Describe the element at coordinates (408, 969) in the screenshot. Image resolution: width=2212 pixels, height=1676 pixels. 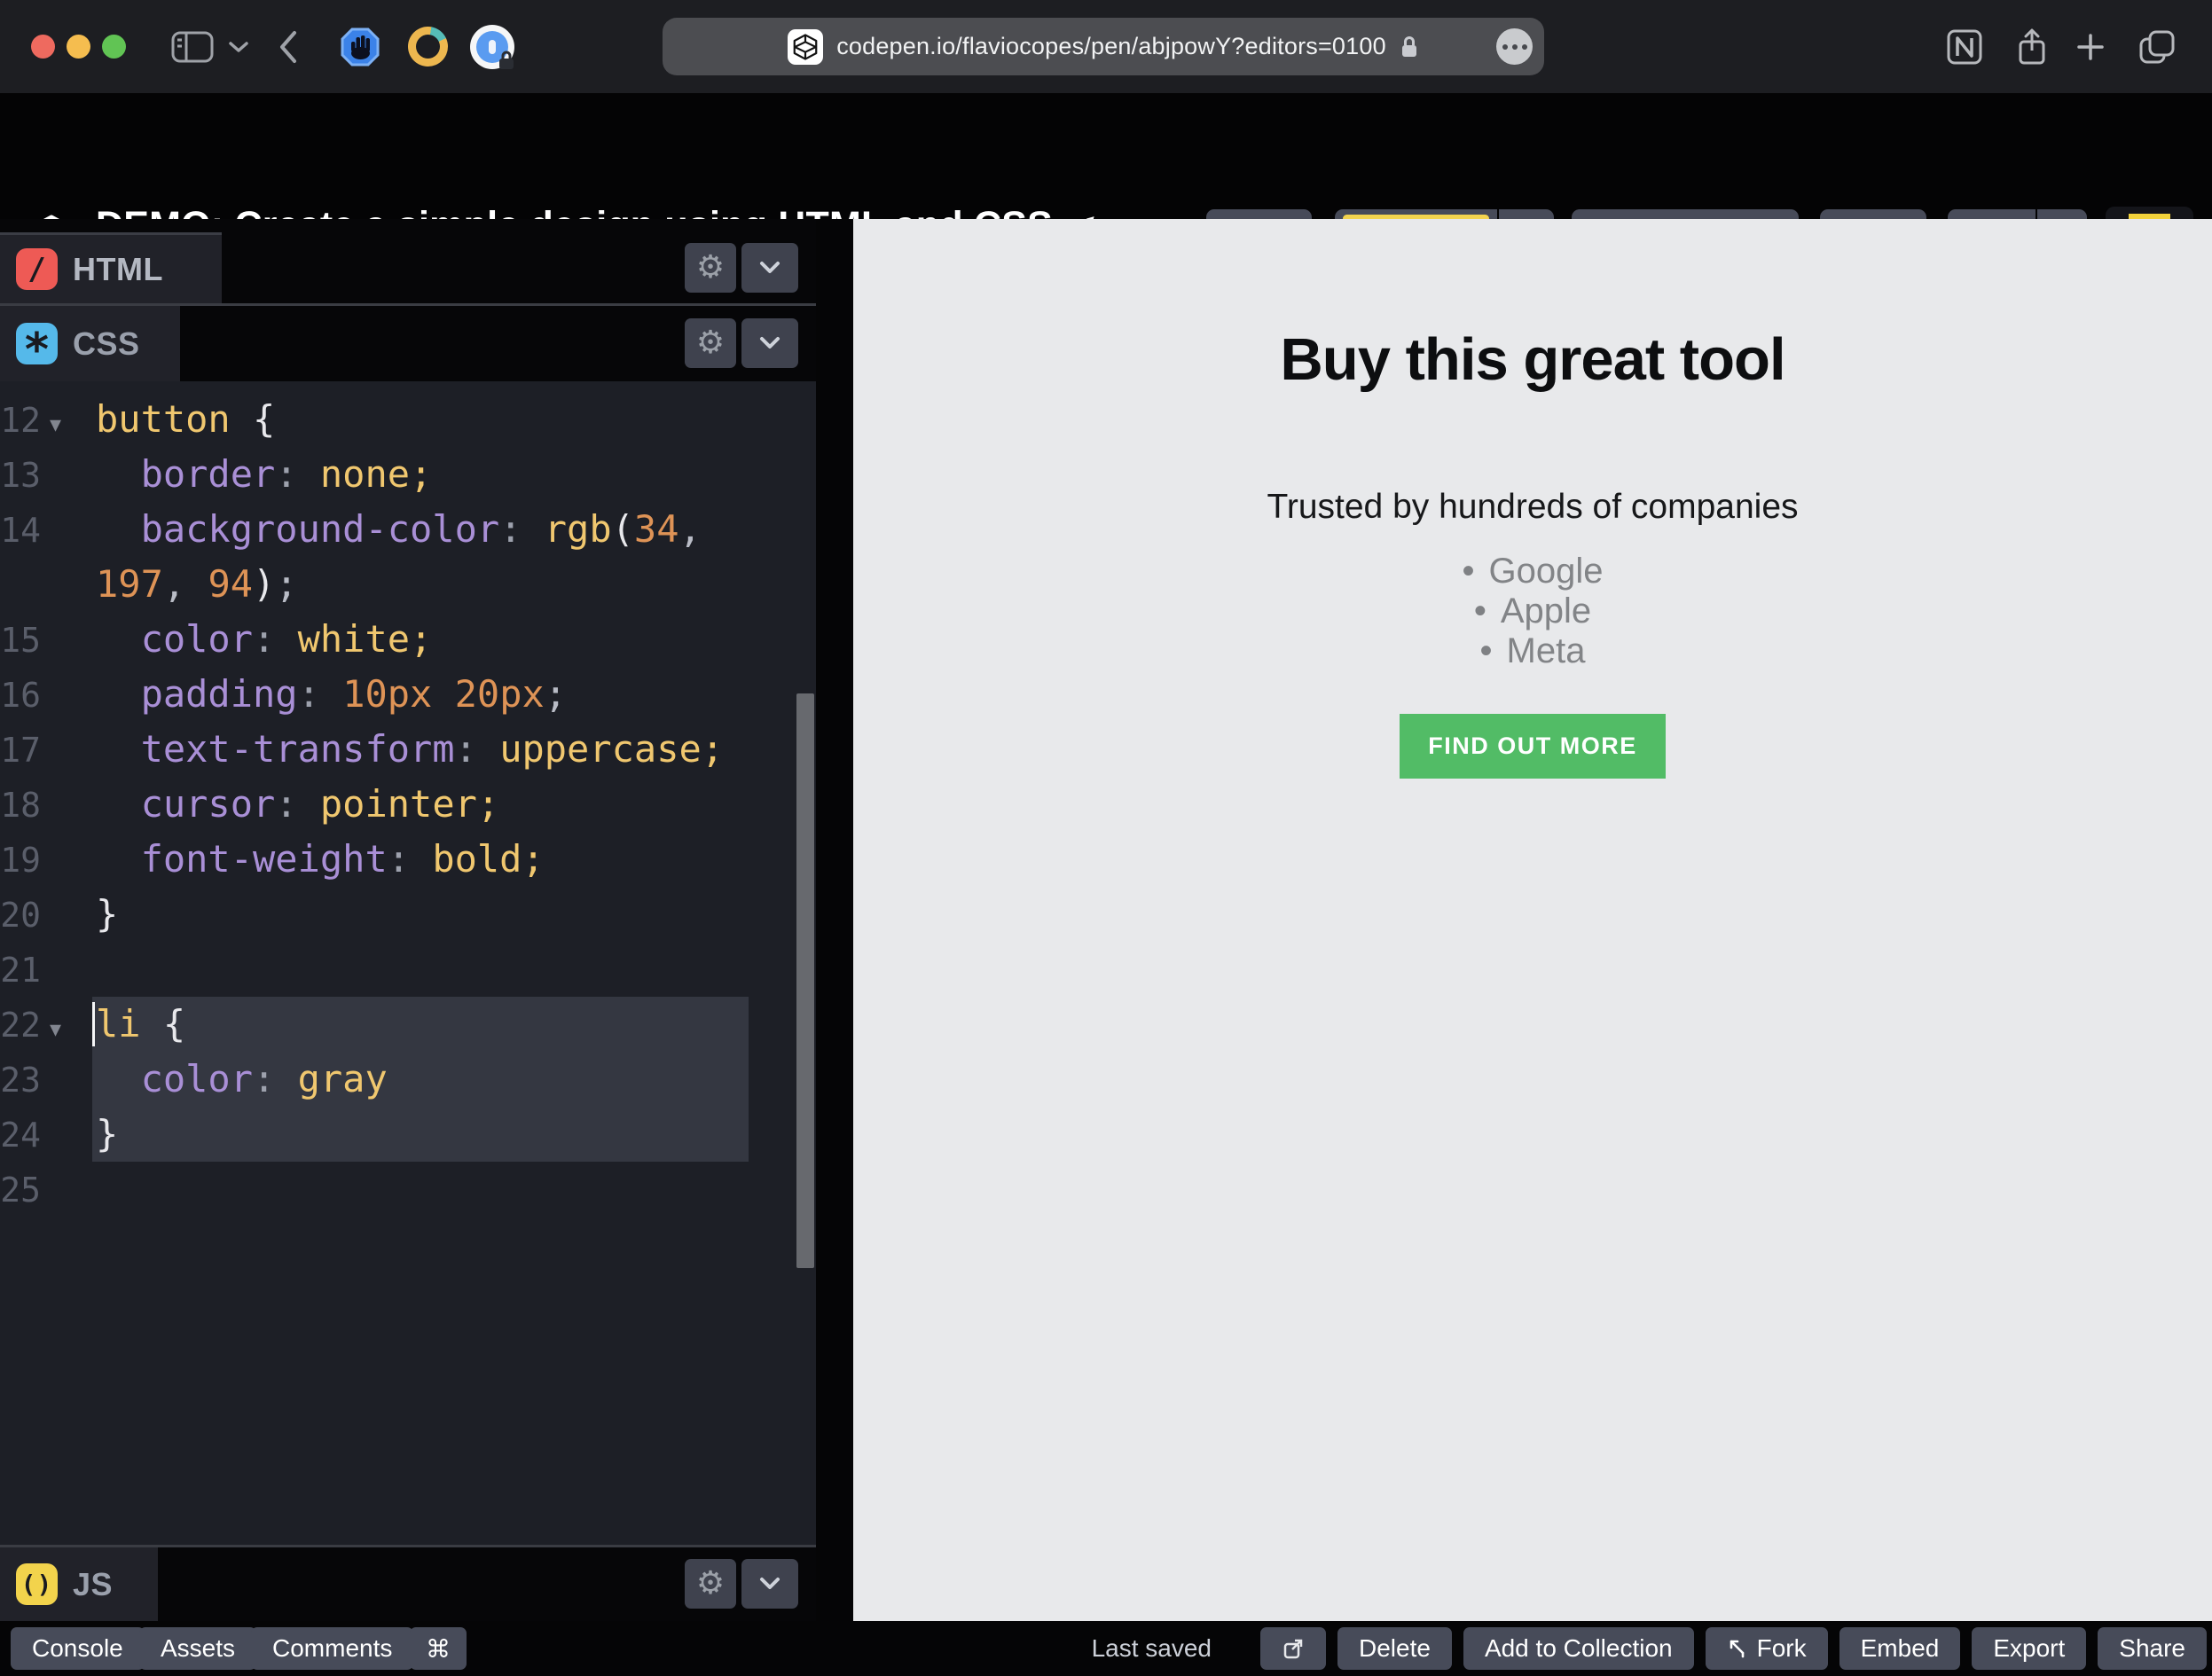
I see `code-line-21: 21` at that location.